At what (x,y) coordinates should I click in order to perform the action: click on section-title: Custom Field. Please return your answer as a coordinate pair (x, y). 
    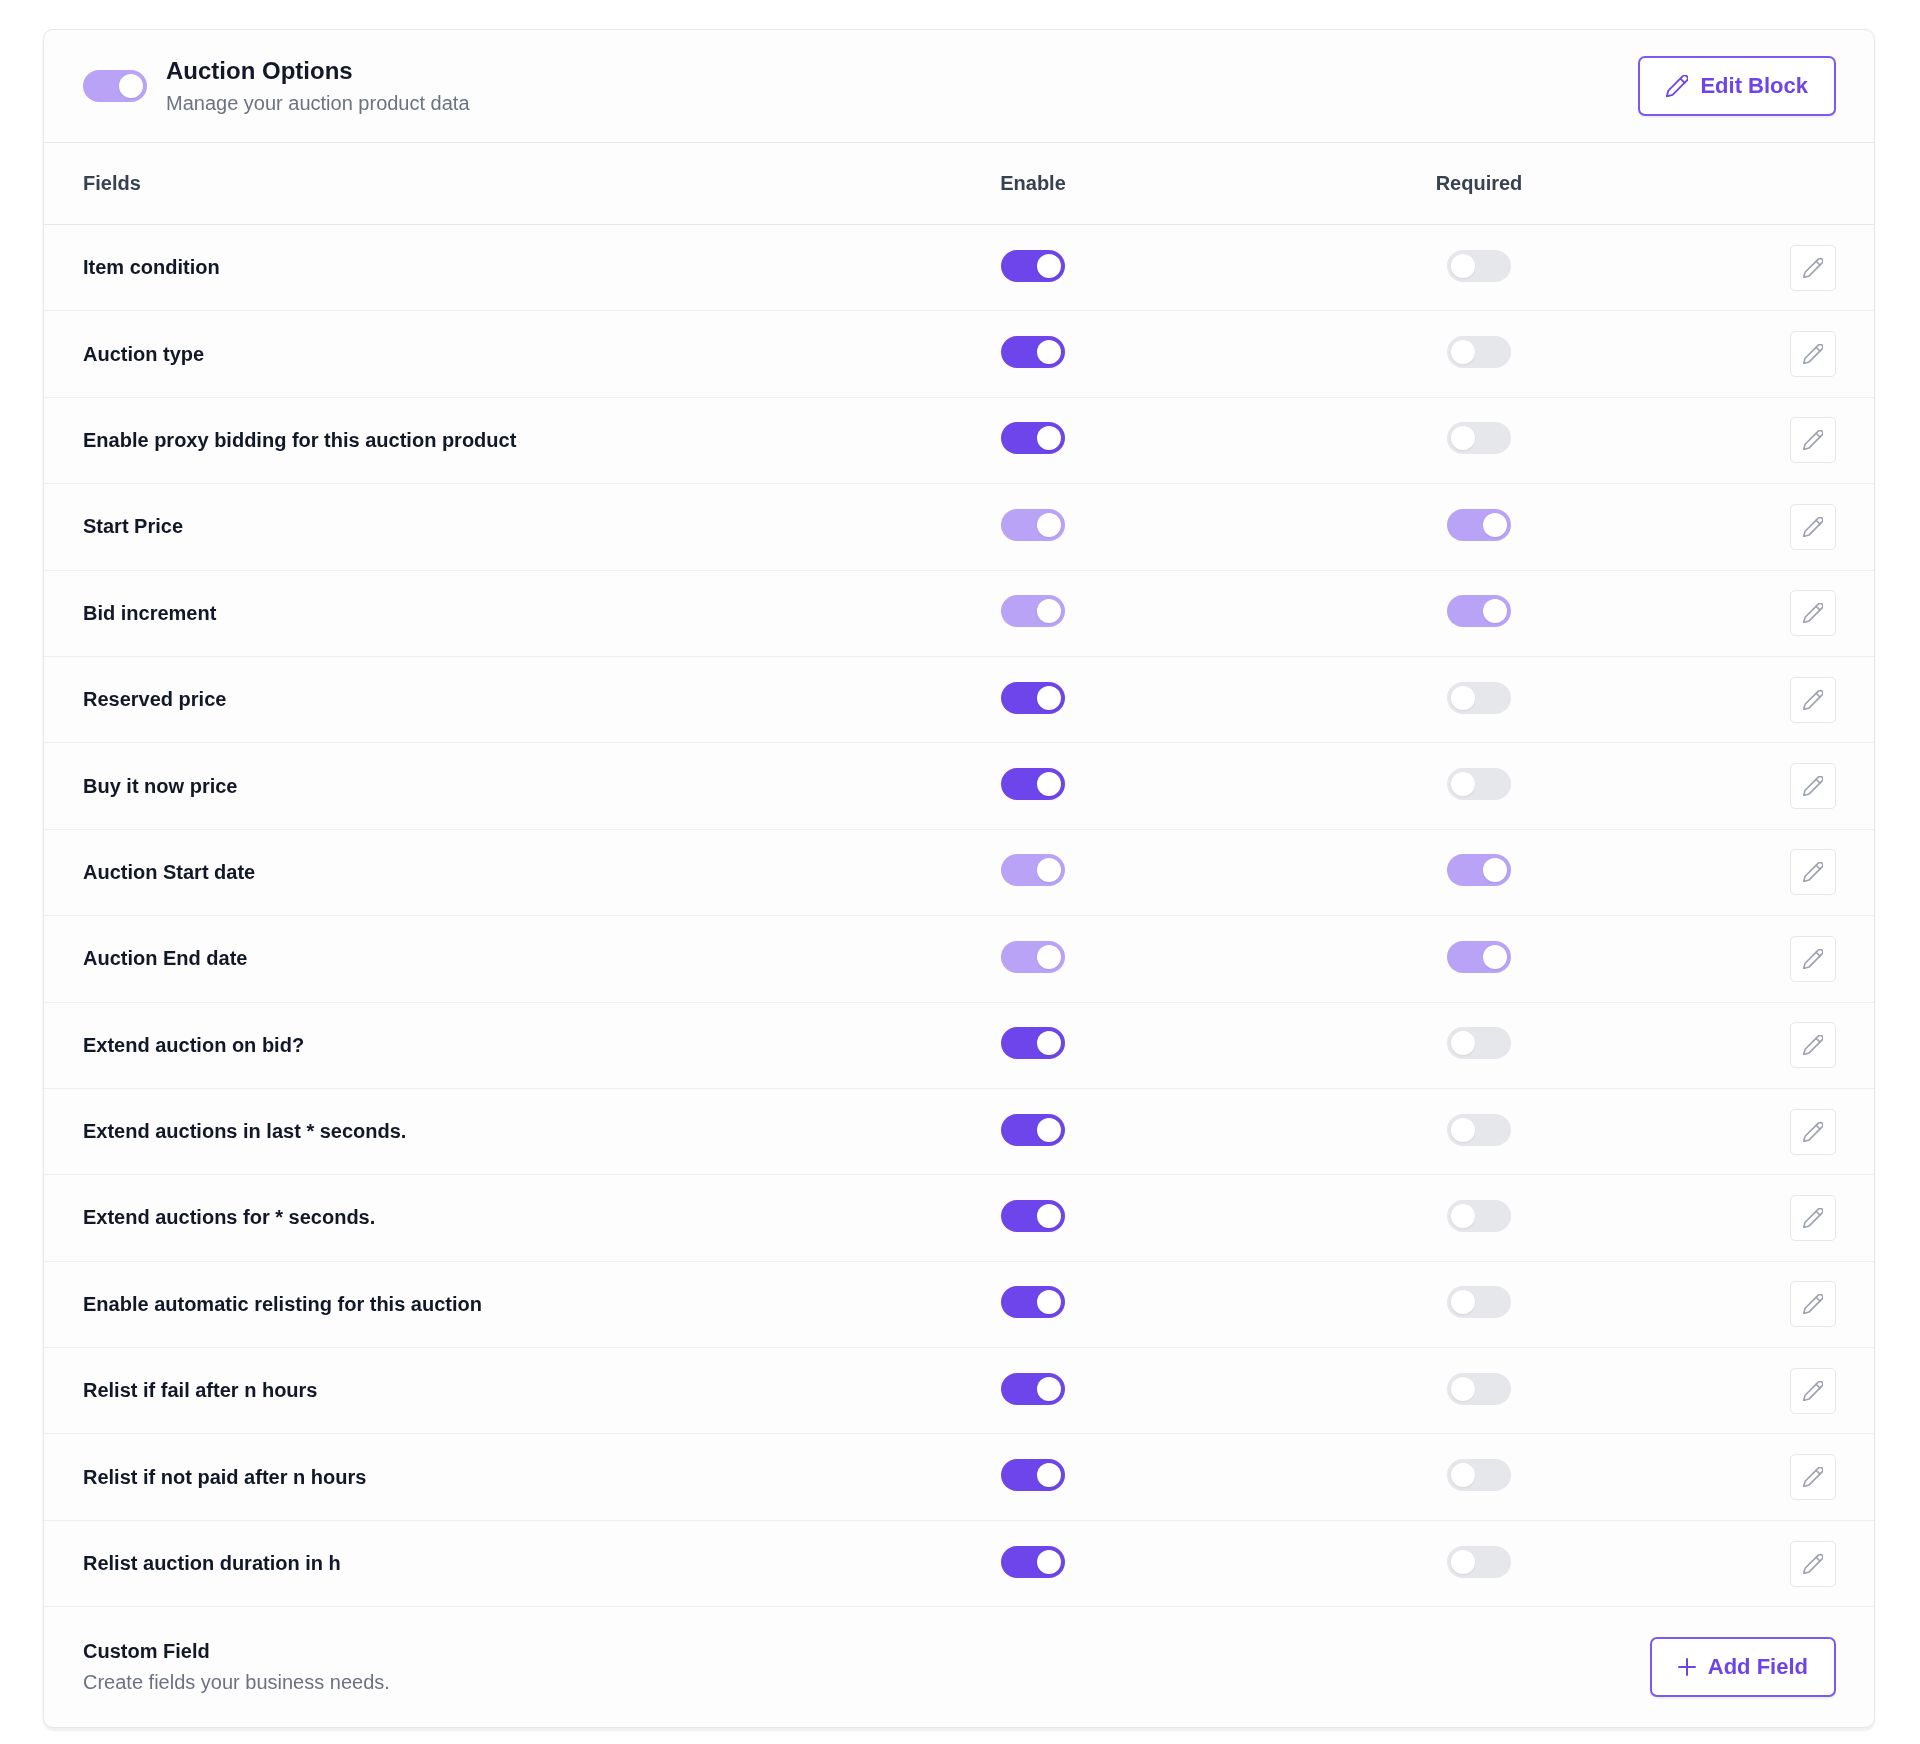
    Looking at the image, I should click on (147, 1652).